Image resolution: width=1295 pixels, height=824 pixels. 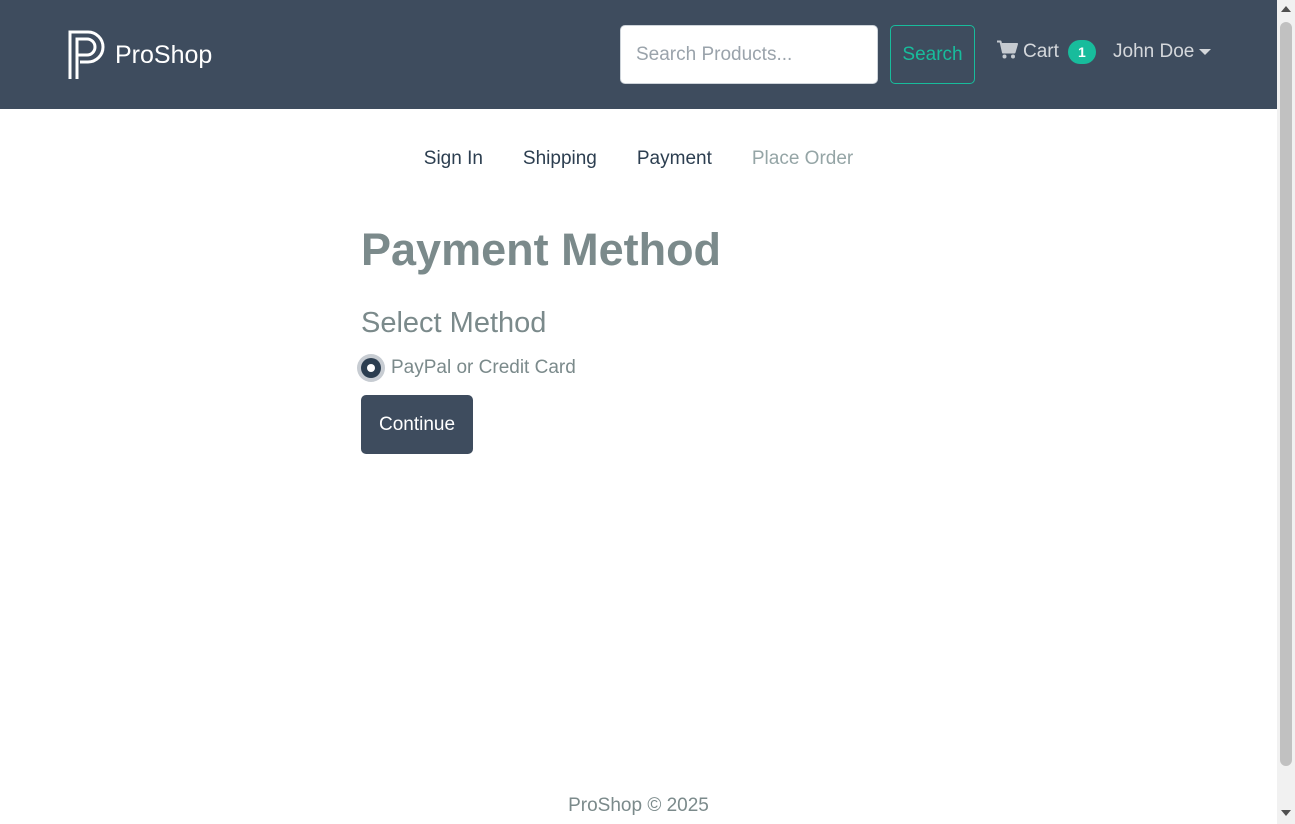 What do you see at coordinates (483, 367) in the screenshot?
I see `paypal-option-label: PayPal or Credit Card` at bounding box center [483, 367].